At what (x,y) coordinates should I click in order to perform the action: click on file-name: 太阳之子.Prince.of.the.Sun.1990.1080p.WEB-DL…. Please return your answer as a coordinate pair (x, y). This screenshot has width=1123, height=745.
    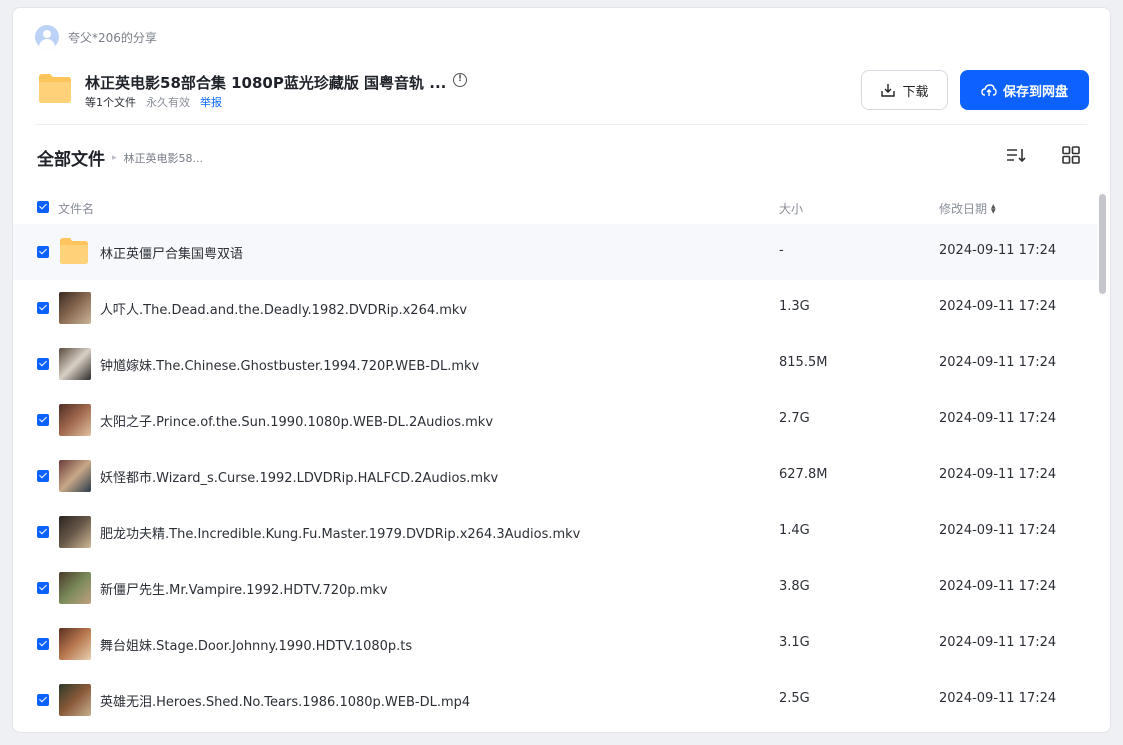
    Looking at the image, I should click on (296, 420).